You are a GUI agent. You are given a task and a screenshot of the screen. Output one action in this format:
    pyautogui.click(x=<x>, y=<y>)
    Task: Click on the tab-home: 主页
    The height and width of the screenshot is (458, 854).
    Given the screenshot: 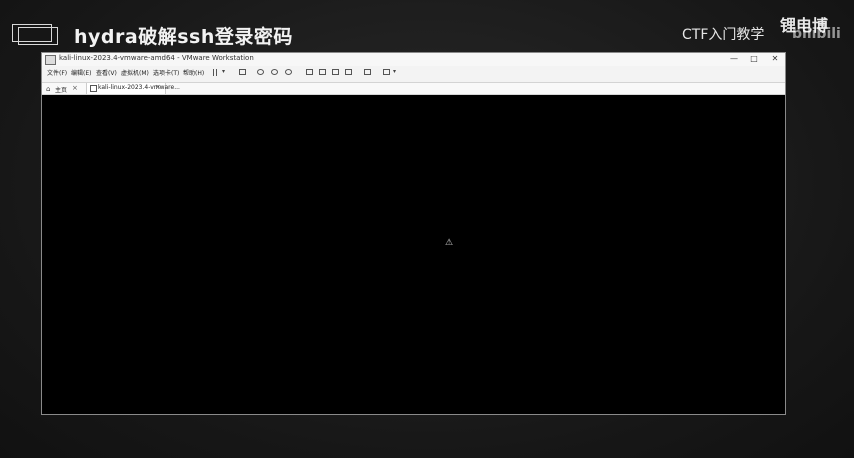 What is the action you would take?
    pyautogui.click(x=61, y=89)
    